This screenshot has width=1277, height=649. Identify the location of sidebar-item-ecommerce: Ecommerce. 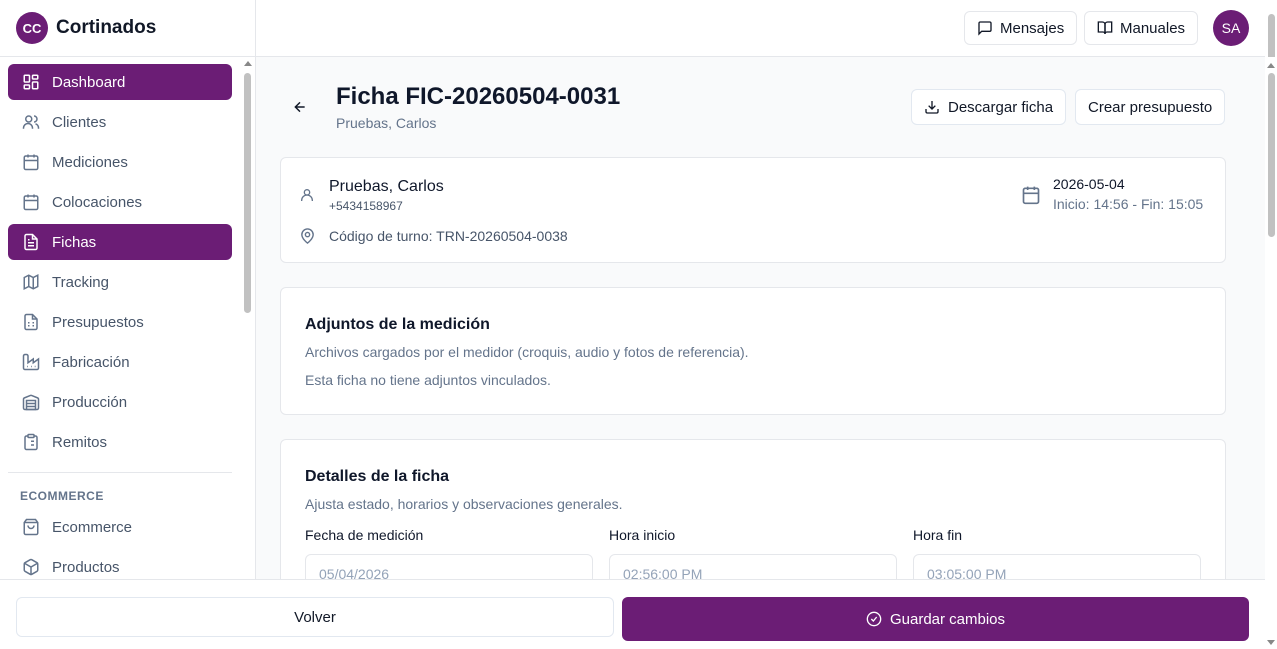
(120, 527).